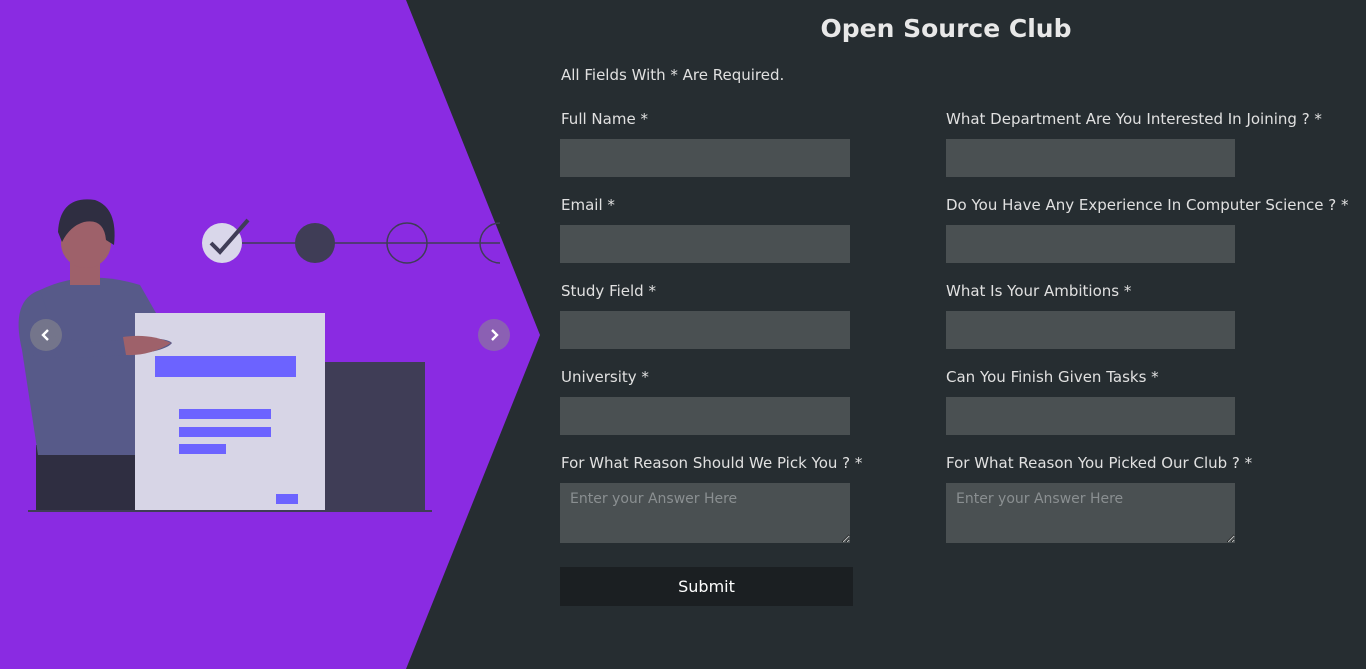 This screenshot has width=1366, height=669. Describe the element at coordinates (225, 366) in the screenshot. I see `document-heading-bar` at that location.